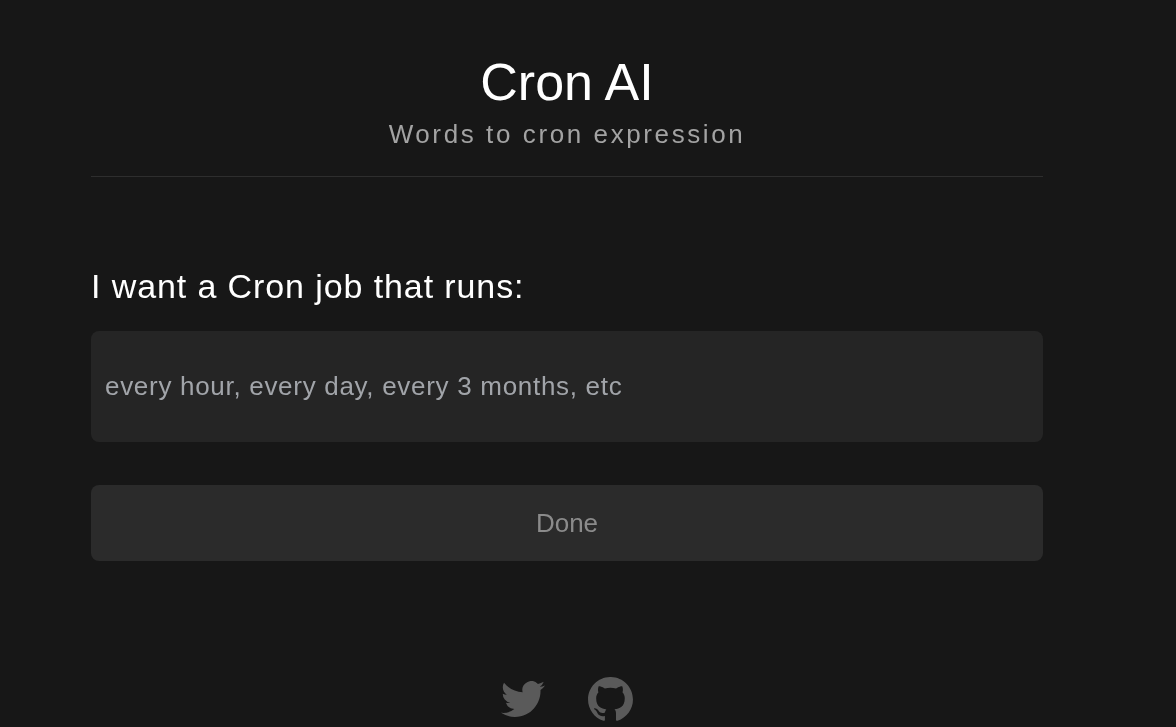 This screenshot has height=727, width=1176. Describe the element at coordinates (308, 286) in the screenshot. I see `input-label: I want a Cron job that runs:` at that location.